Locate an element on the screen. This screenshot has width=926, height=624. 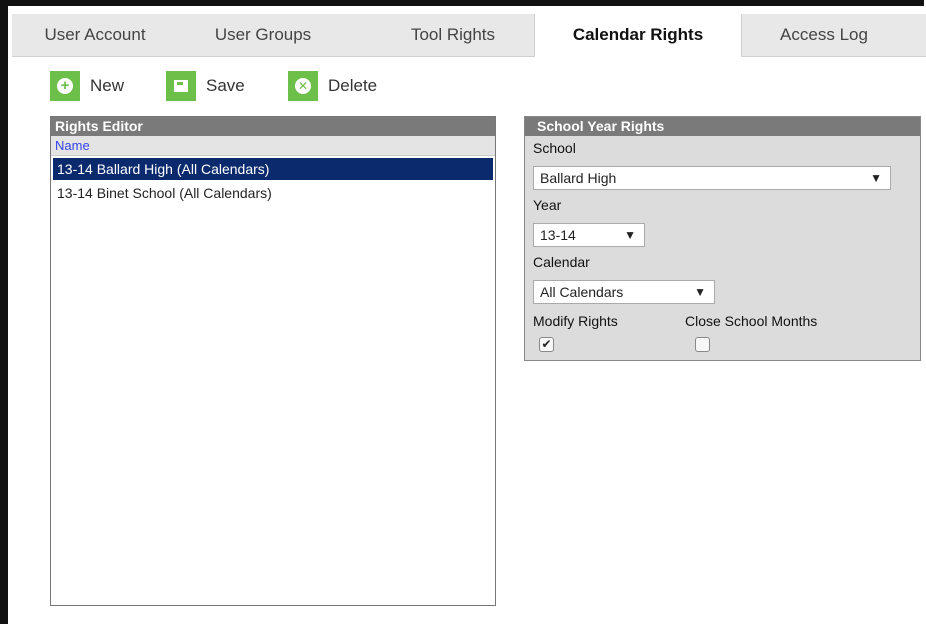
calendar-label: Calendar is located at coordinates (561, 262).